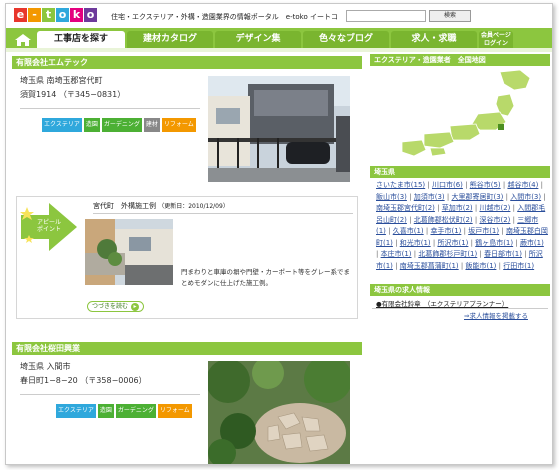 The image size is (559, 470). I want to click on city-link: 飯山市(3), so click(391, 197).